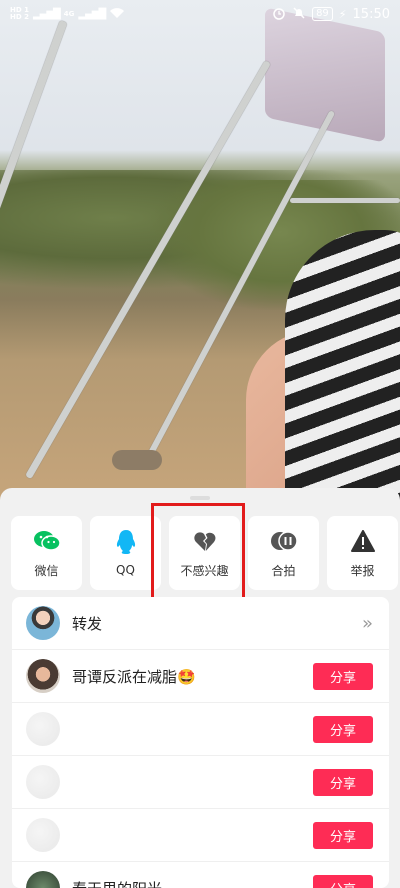 This screenshot has height=888, width=400. Describe the element at coordinates (134, 676) in the screenshot. I see `contact-name: 哥谭反派在减脂🤩` at that location.